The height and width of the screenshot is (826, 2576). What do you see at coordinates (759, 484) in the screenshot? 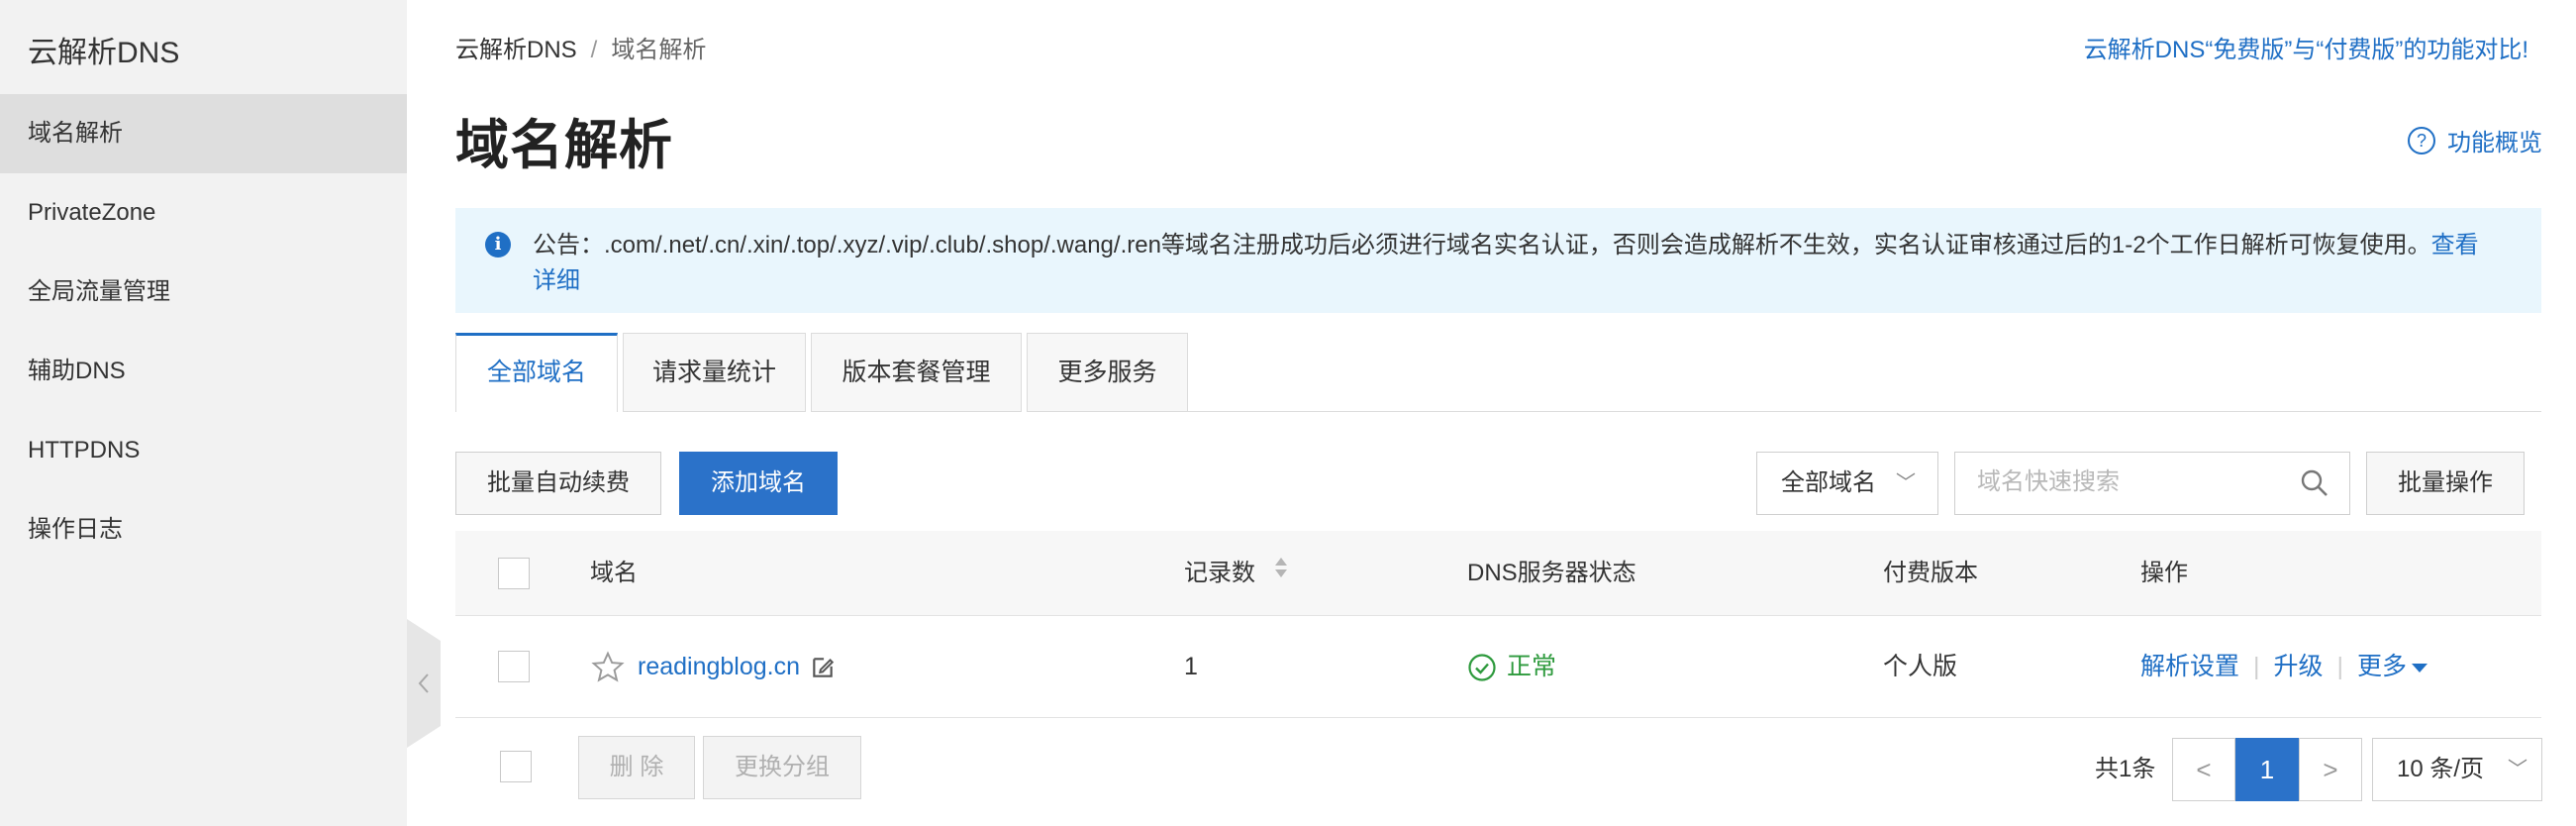
I see `add-domain-button: 添加域名` at bounding box center [759, 484].